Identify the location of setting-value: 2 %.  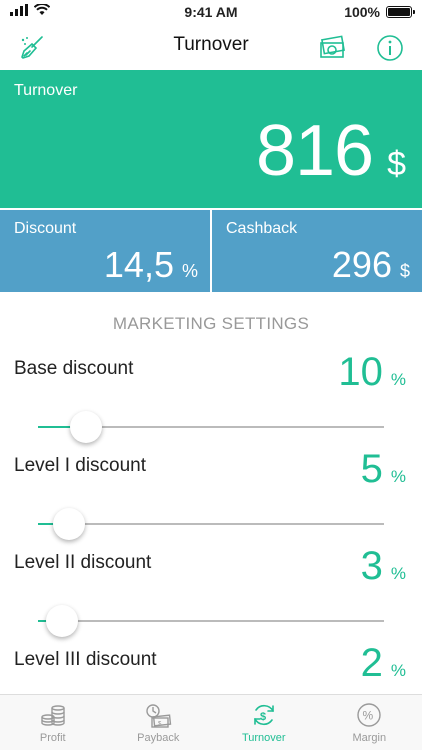
(383, 663).